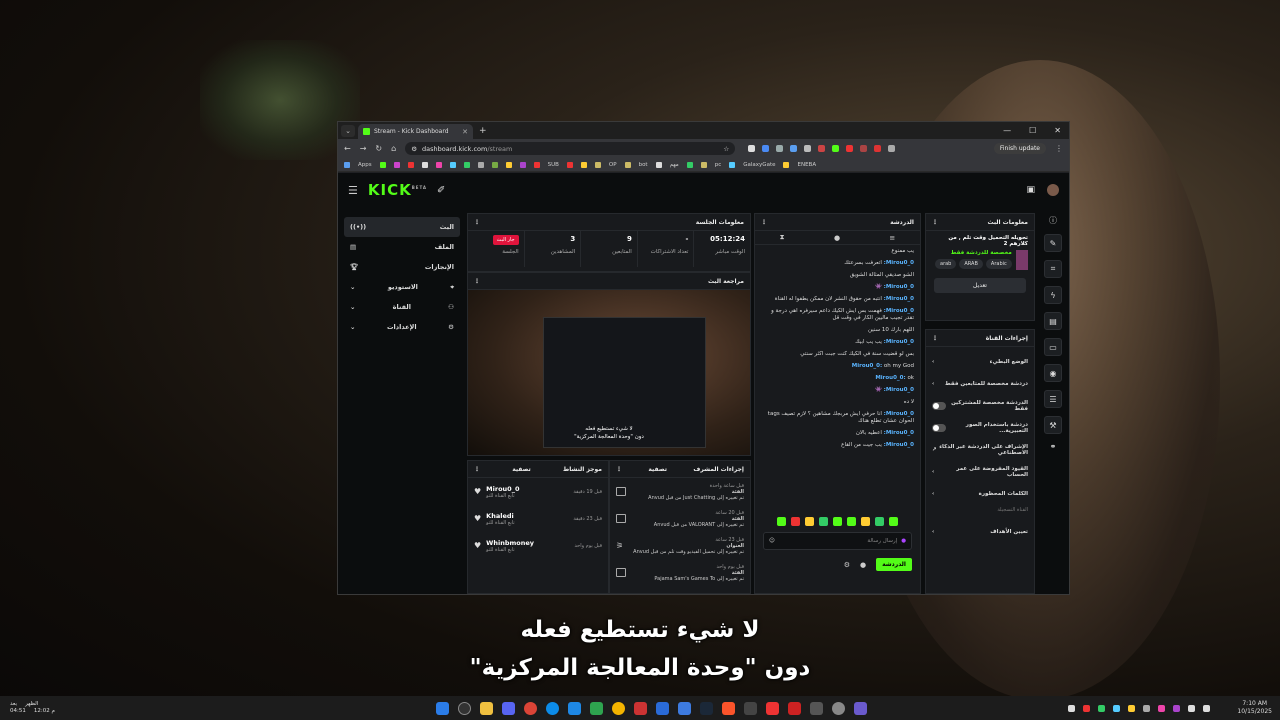  What do you see at coordinates (464, 708) in the screenshot?
I see `search-icon` at bounding box center [464, 708].